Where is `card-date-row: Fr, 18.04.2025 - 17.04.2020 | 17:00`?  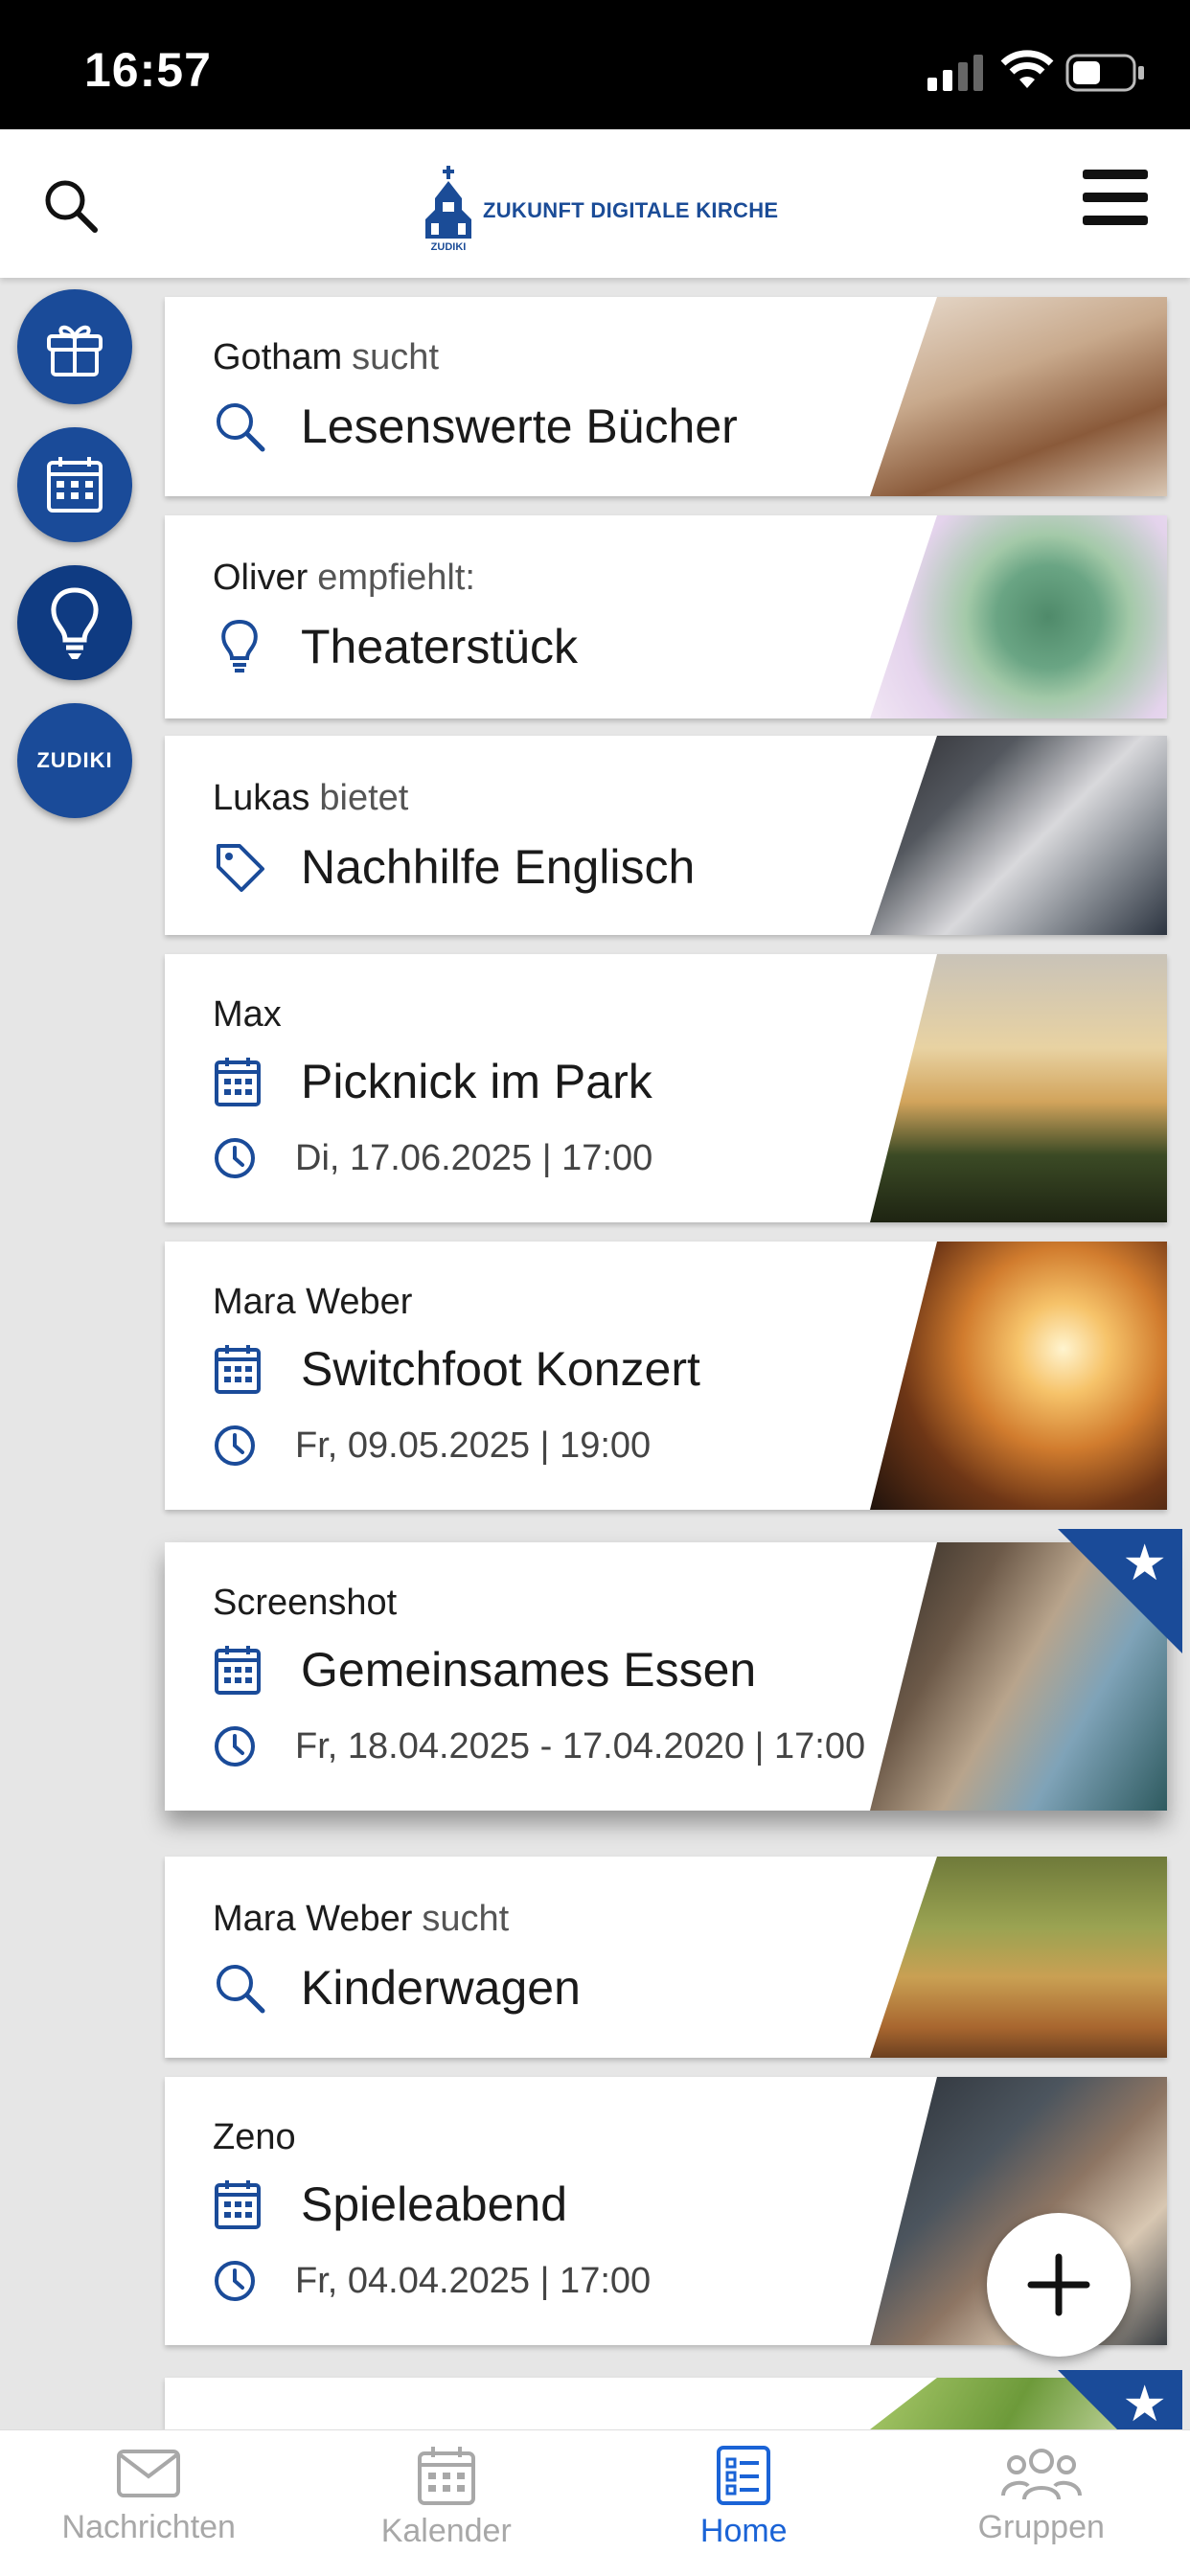
card-date-row: Fr, 18.04.2025 - 17.04.2020 | 17:00 is located at coordinates (539, 1746).